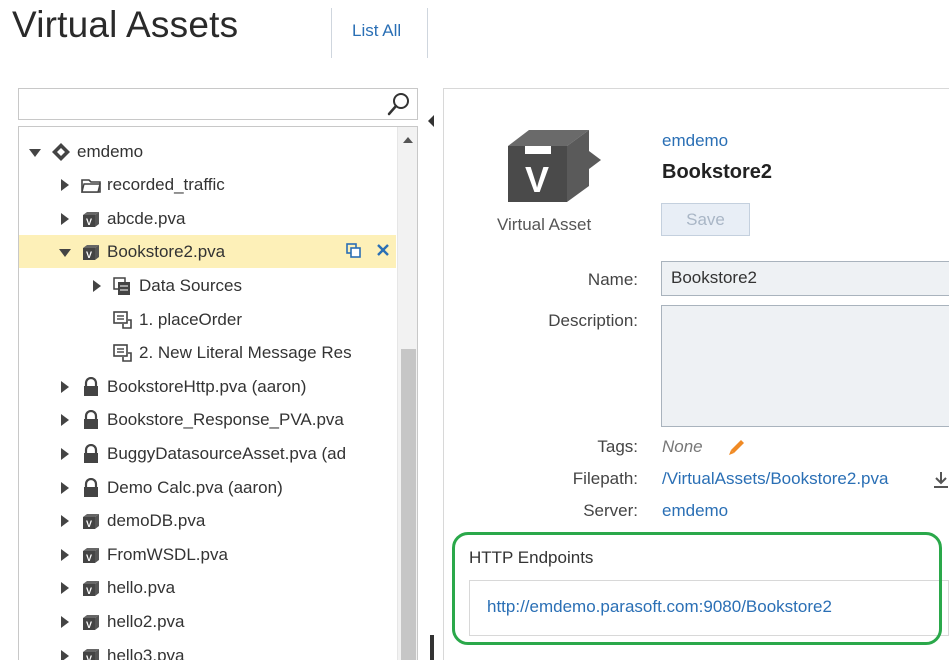 This screenshot has height=660, width=949. I want to click on search-input, so click(218, 104).